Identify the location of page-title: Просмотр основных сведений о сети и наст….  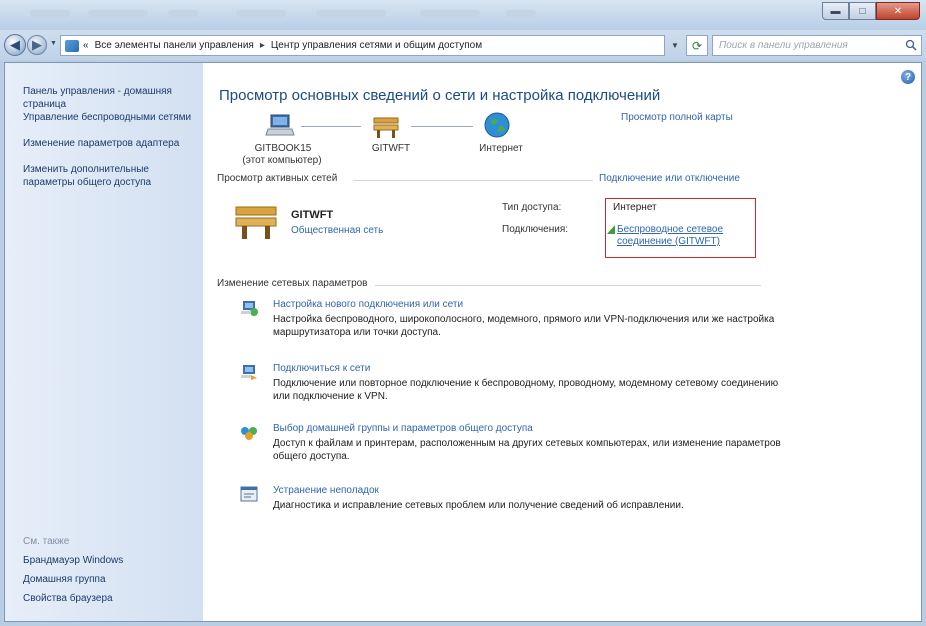
(440, 95).